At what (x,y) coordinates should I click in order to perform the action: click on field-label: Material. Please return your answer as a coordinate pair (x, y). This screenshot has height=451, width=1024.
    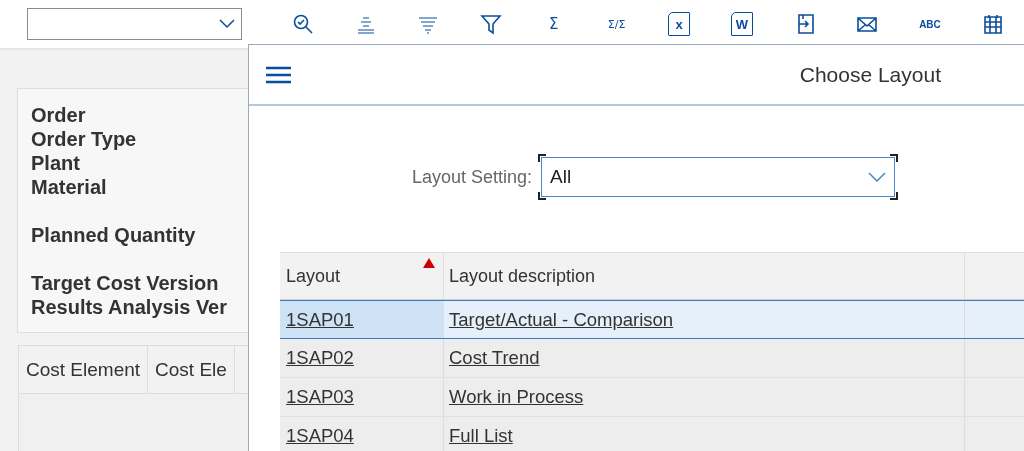
    Looking at the image, I should click on (69, 187).